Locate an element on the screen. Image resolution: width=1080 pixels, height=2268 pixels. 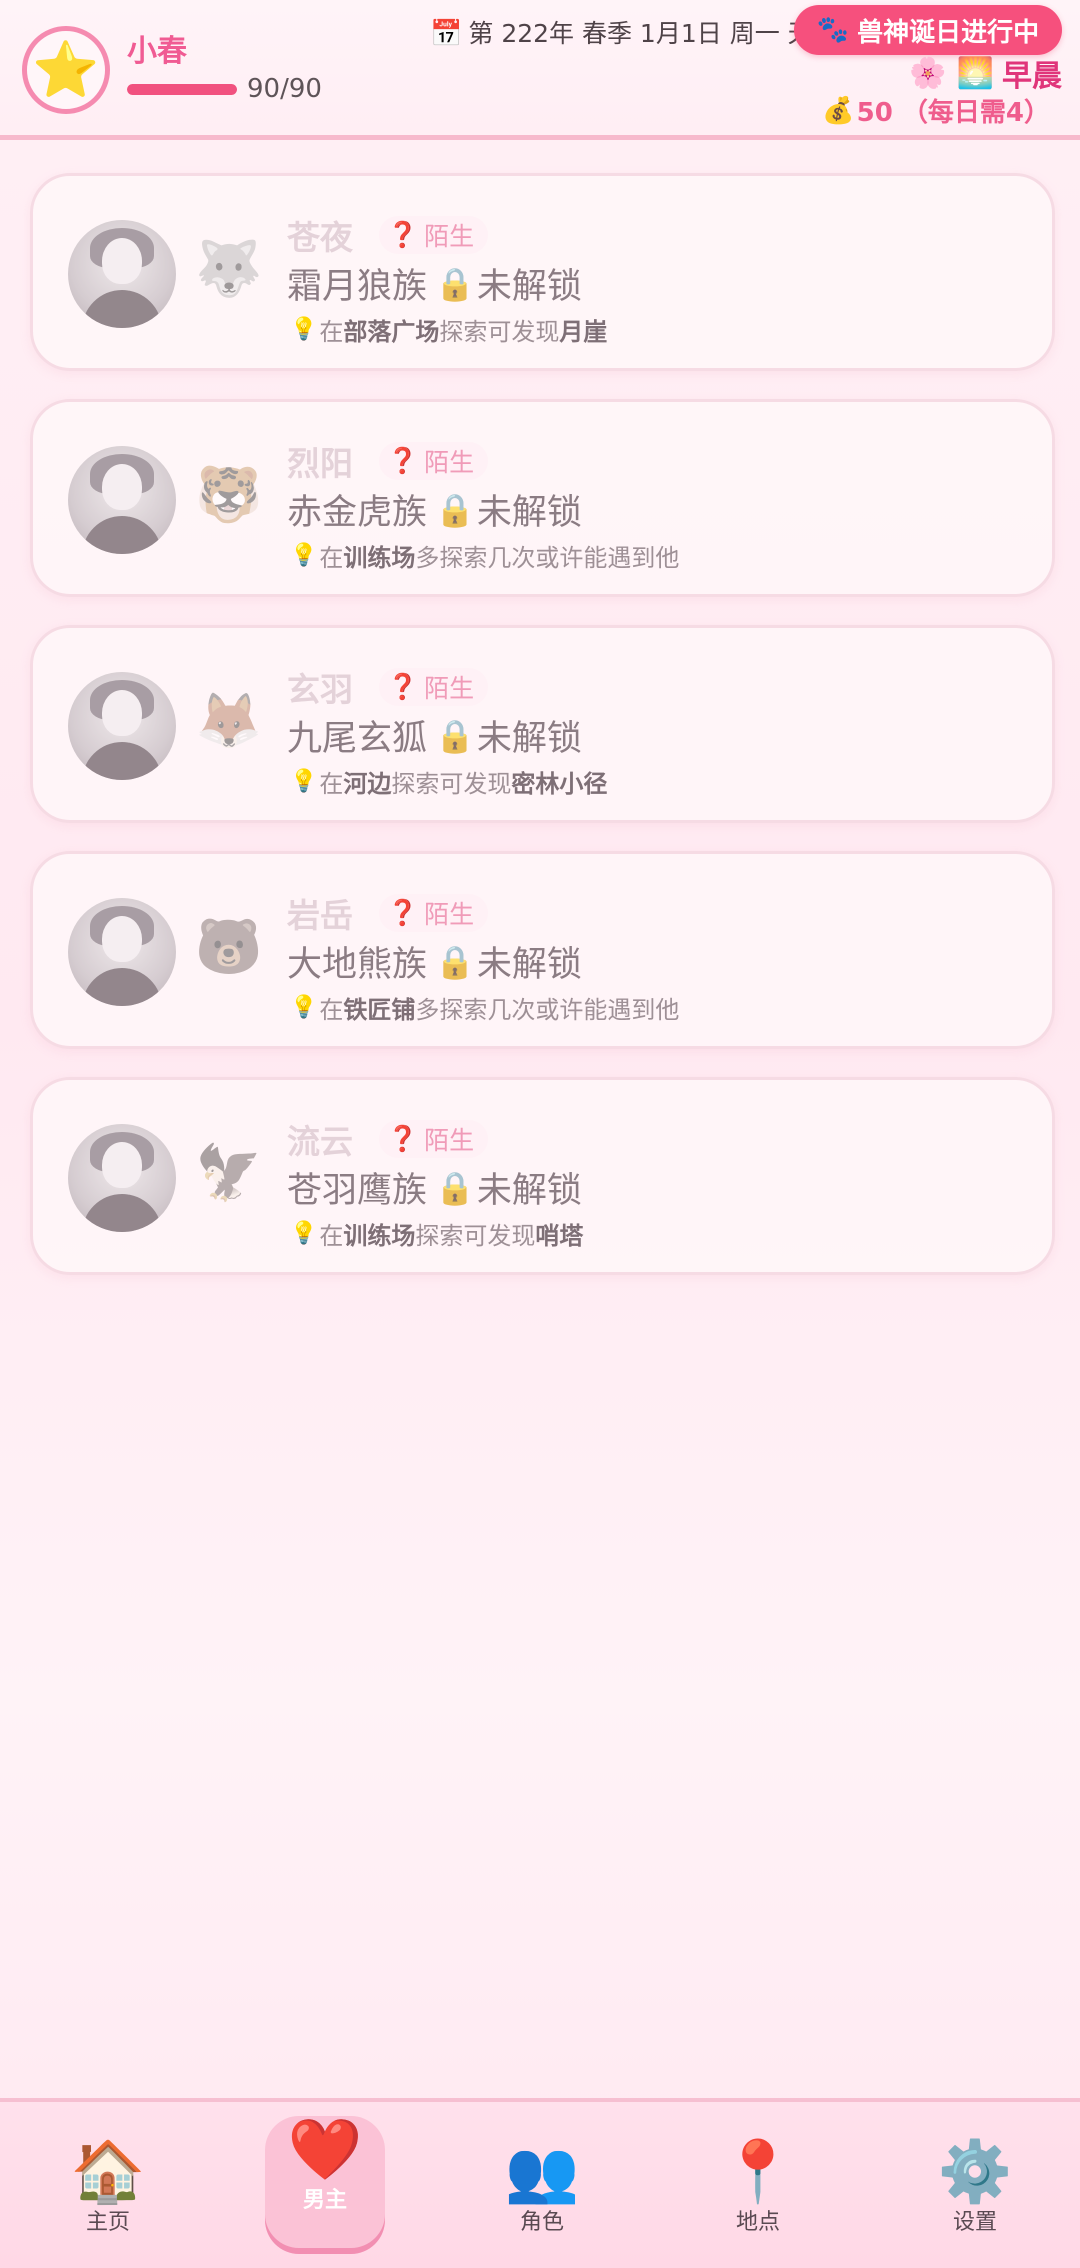
hint-location: 训练场 is located at coordinates (379, 558).